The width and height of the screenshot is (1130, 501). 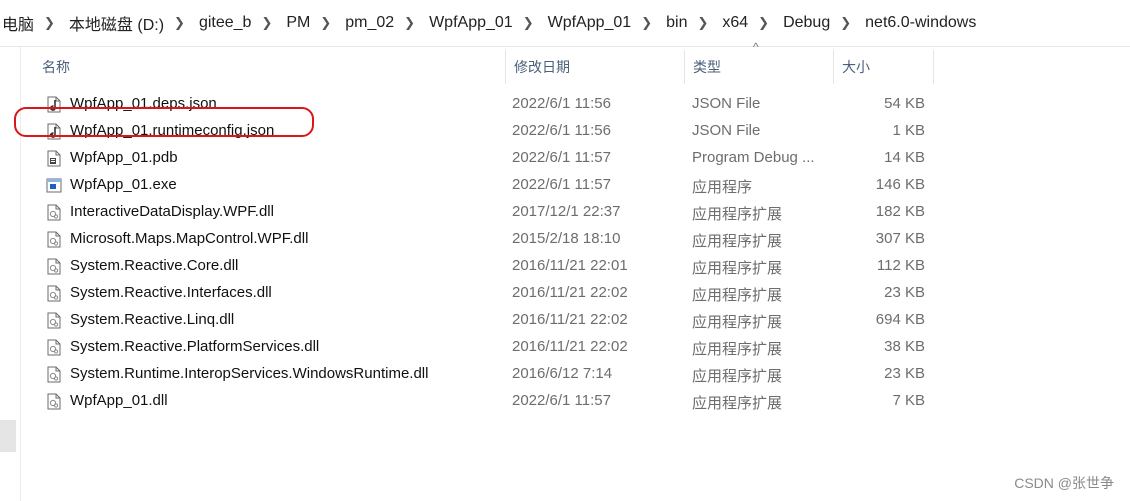 I want to click on breadcrumb-item: gitee_b ❯, so click(x=240, y=23).